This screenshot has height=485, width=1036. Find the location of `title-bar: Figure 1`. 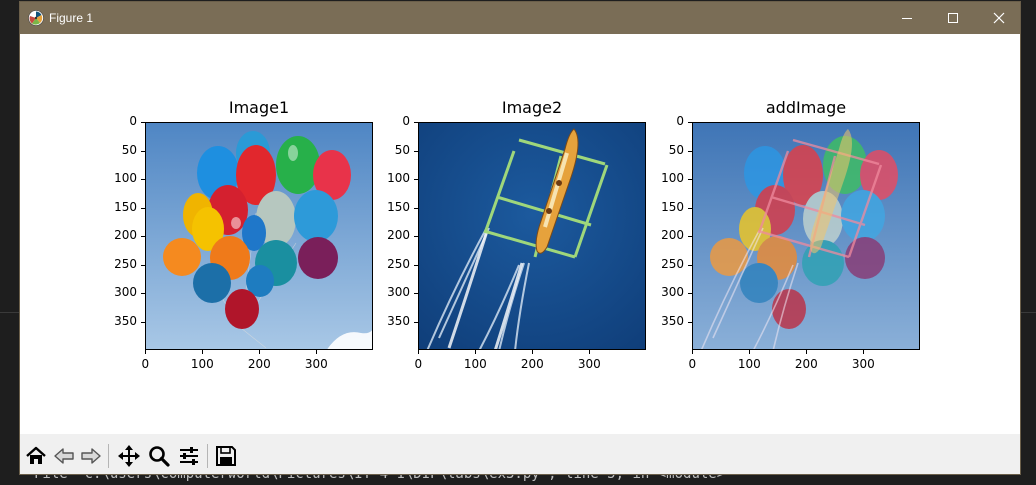

title-bar: Figure 1 is located at coordinates (520, 18).